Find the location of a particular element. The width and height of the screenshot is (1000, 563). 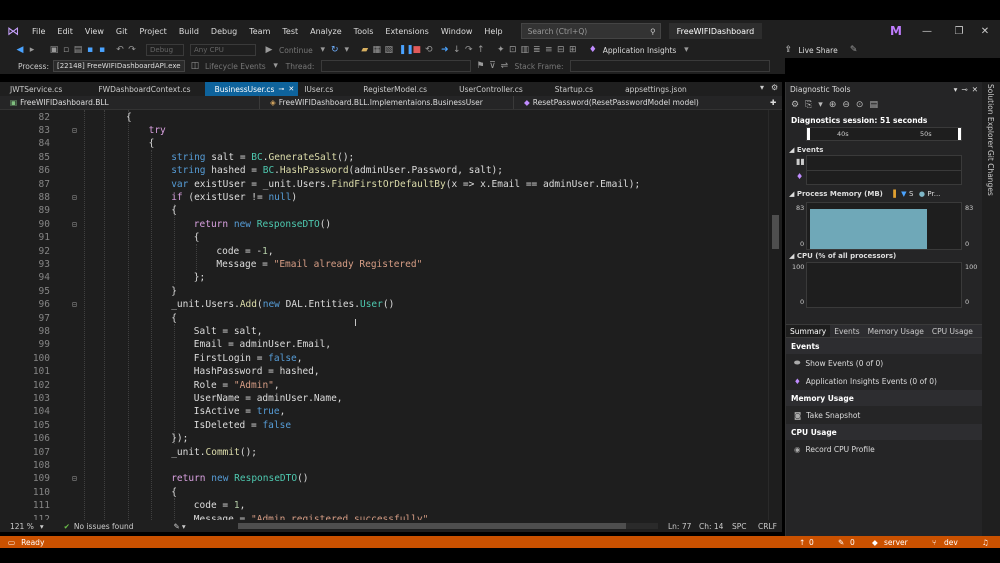

report-icon: ▤ is located at coordinates (873, 105).